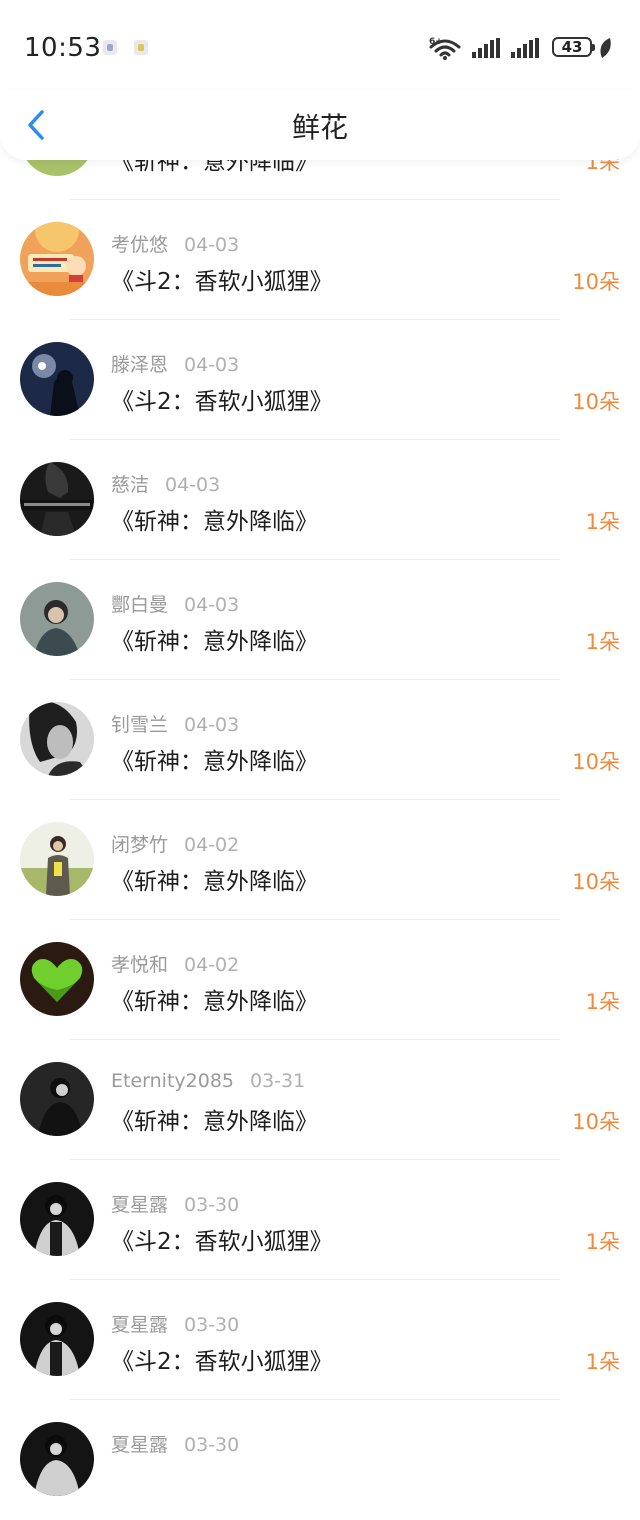 The height and width of the screenshot is (1520, 640). What do you see at coordinates (175, 363) in the screenshot?
I see `list-item-meta: 滕泽恩 04-03` at bounding box center [175, 363].